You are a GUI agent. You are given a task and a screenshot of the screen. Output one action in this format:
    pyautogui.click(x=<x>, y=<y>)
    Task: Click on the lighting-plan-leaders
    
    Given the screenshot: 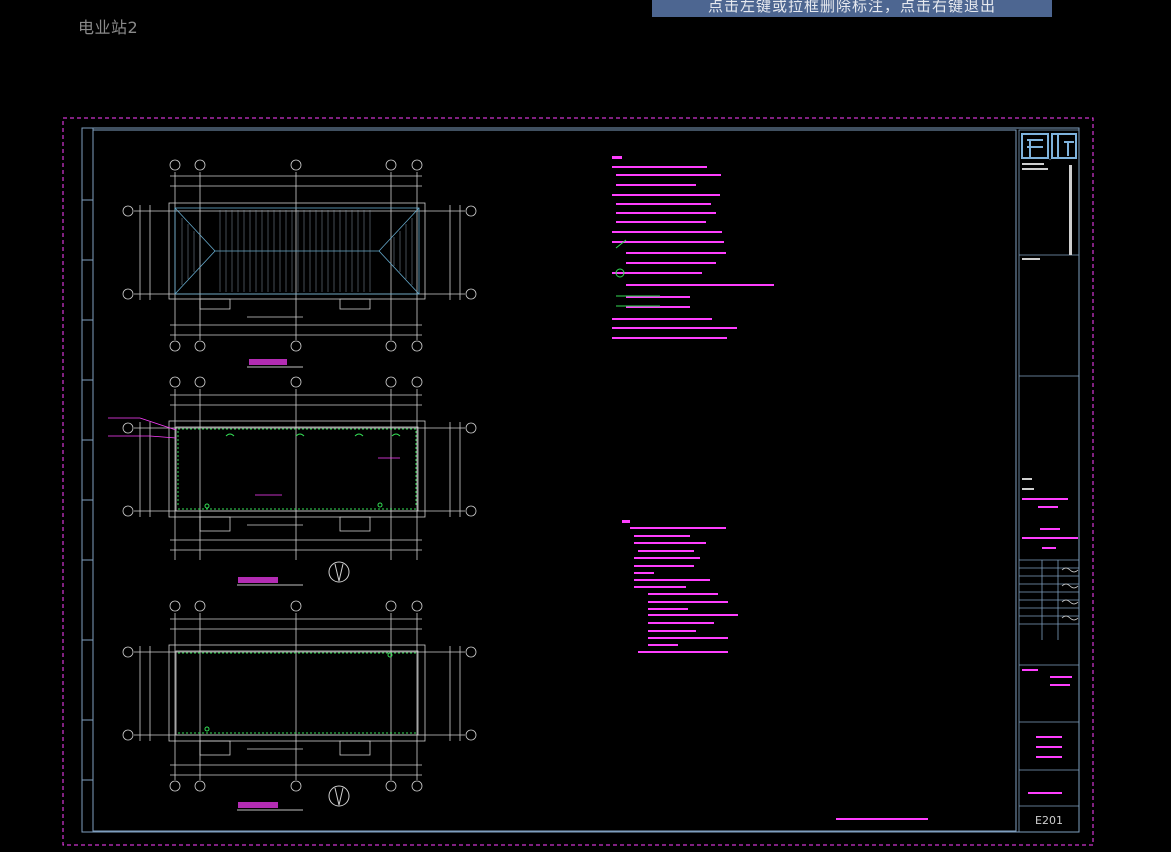 What is the action you would take?
    pyautogui.click(x=254, y=456)
    